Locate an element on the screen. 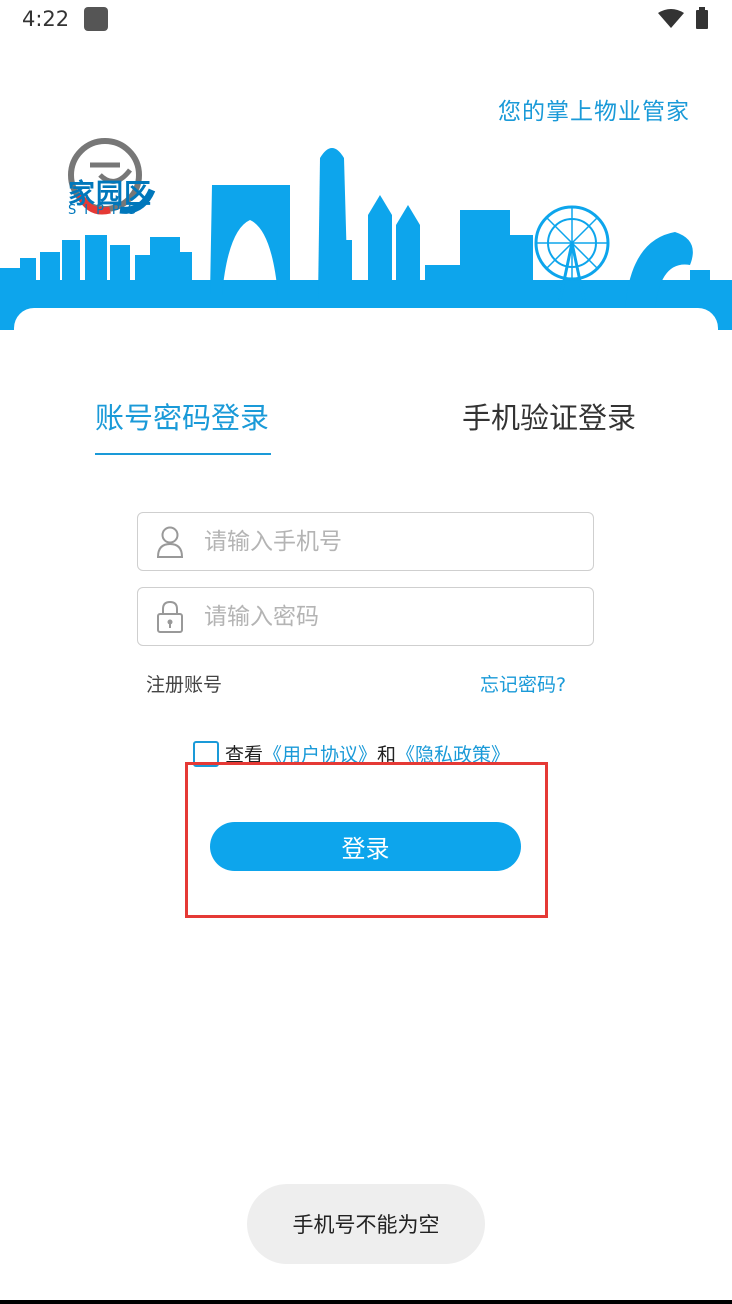  slogan: 您的掌上物业管家 is located at coordinates (594, 112).